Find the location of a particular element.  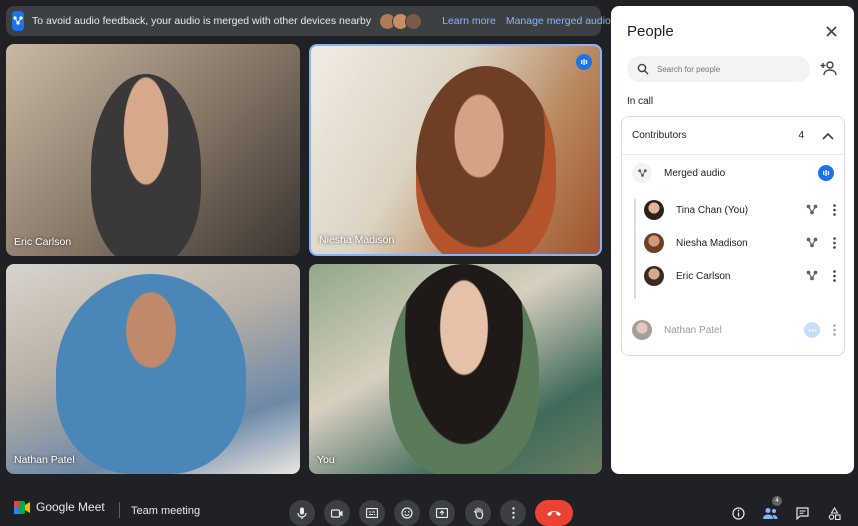

people-count-badge: 4 is located at coordinates (777, 501).